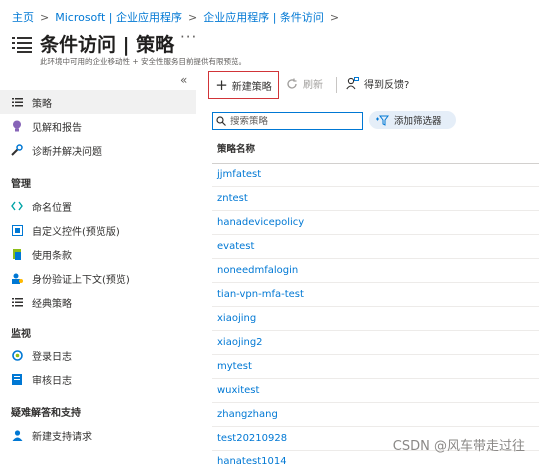 Image resolution: width=539 pixels, height=465 pixels. What do you see at coordinates (17, 230) in the screenshot?
I see `custom-control-icon` at bounding box center [17, 230].